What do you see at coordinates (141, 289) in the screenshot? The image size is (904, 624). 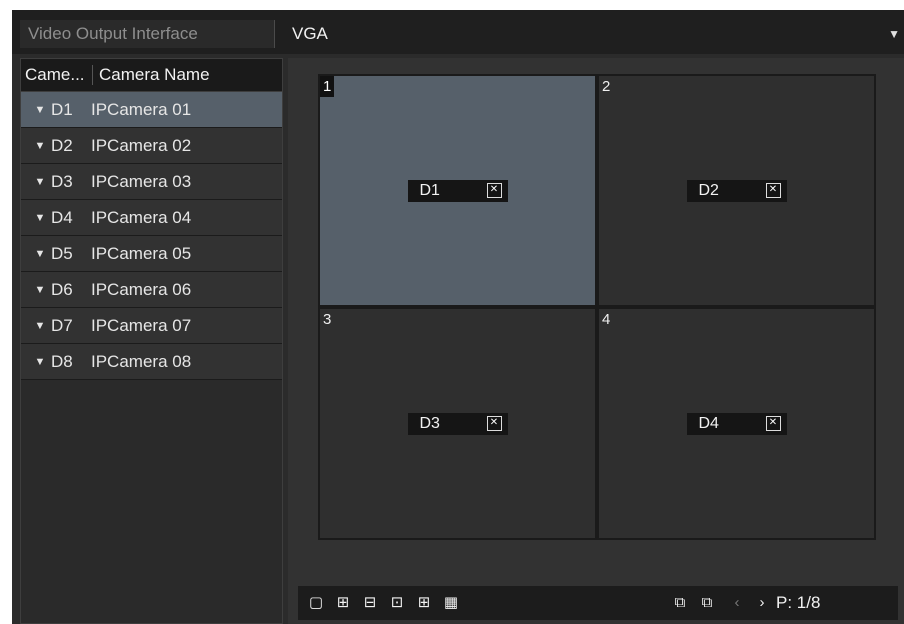 I see `camera-name: IPCamera 06` at bounding box center [141, 289].